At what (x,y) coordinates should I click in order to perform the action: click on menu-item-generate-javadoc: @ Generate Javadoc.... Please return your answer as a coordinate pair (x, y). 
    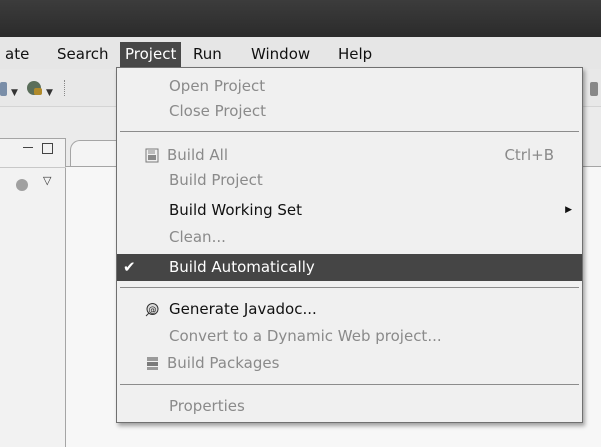
    Looking at the image, I should click on (349, 309).